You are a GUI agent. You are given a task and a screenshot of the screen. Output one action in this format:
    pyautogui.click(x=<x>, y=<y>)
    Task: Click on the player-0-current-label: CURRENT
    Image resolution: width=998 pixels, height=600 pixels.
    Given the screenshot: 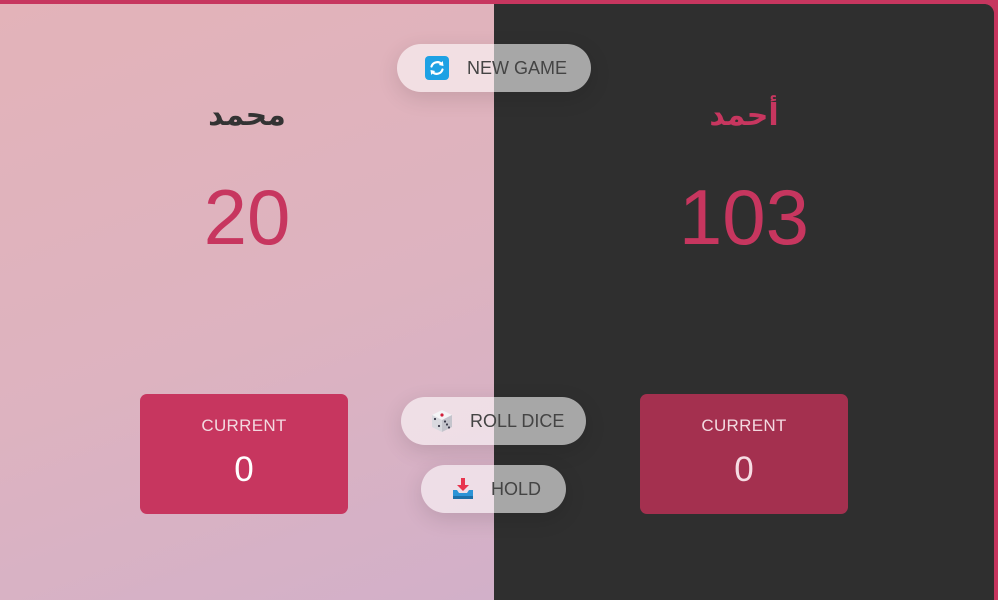 What is the action you would take?
    pyautogui.click(x=244, y=425)
    